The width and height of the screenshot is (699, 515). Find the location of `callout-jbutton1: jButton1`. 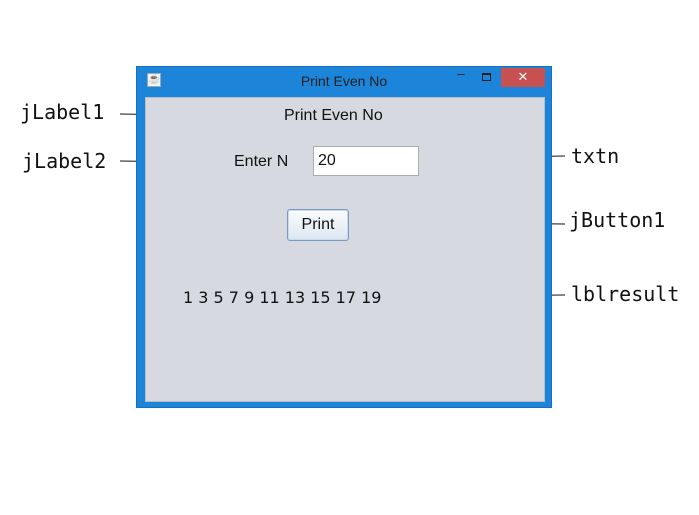

callout-jbutton1: jButton1 is located at coordinates (617, 220).